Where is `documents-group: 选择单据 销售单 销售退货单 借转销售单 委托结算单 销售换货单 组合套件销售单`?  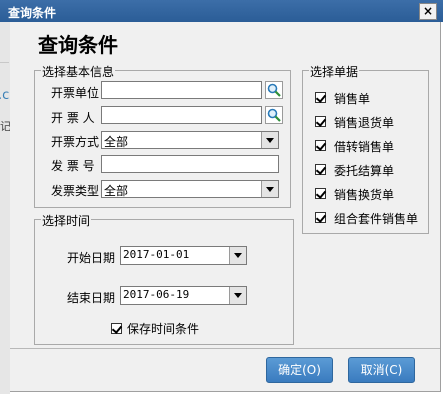 documents-group: 选择单据 销售单 销售退货单 借转销售单 委托结算单 销售换货单 组合套件销售单 is located at coordinates (365, 148).